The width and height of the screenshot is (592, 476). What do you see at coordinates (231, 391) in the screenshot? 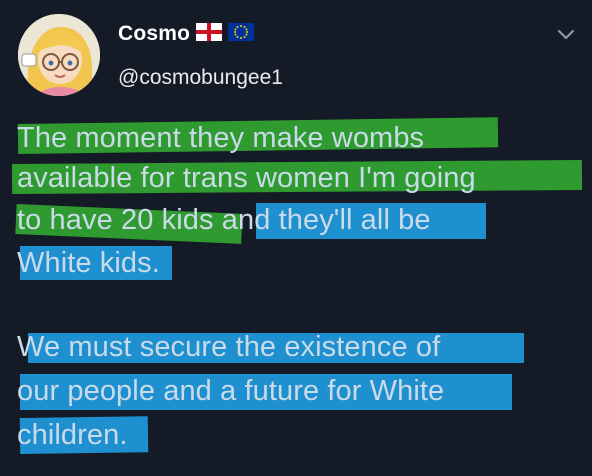
I see `tweet-line-6: our people and a future for White` at bounding box center [231, 391].